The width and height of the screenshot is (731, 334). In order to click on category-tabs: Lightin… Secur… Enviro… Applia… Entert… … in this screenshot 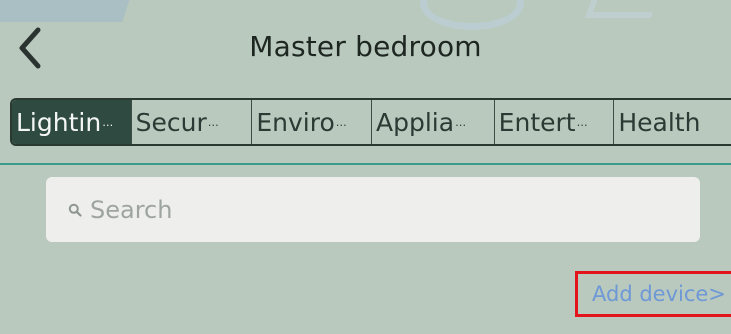, I will do `click(370, 122)`.